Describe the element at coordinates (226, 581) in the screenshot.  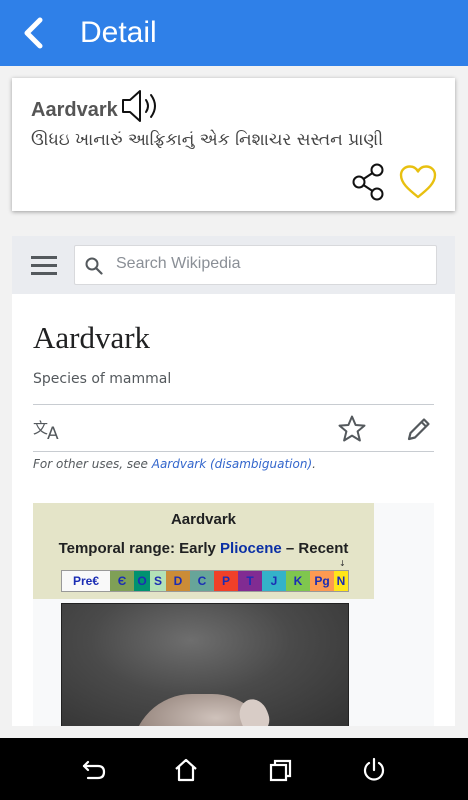
I see `timeline-period: P` at that location.